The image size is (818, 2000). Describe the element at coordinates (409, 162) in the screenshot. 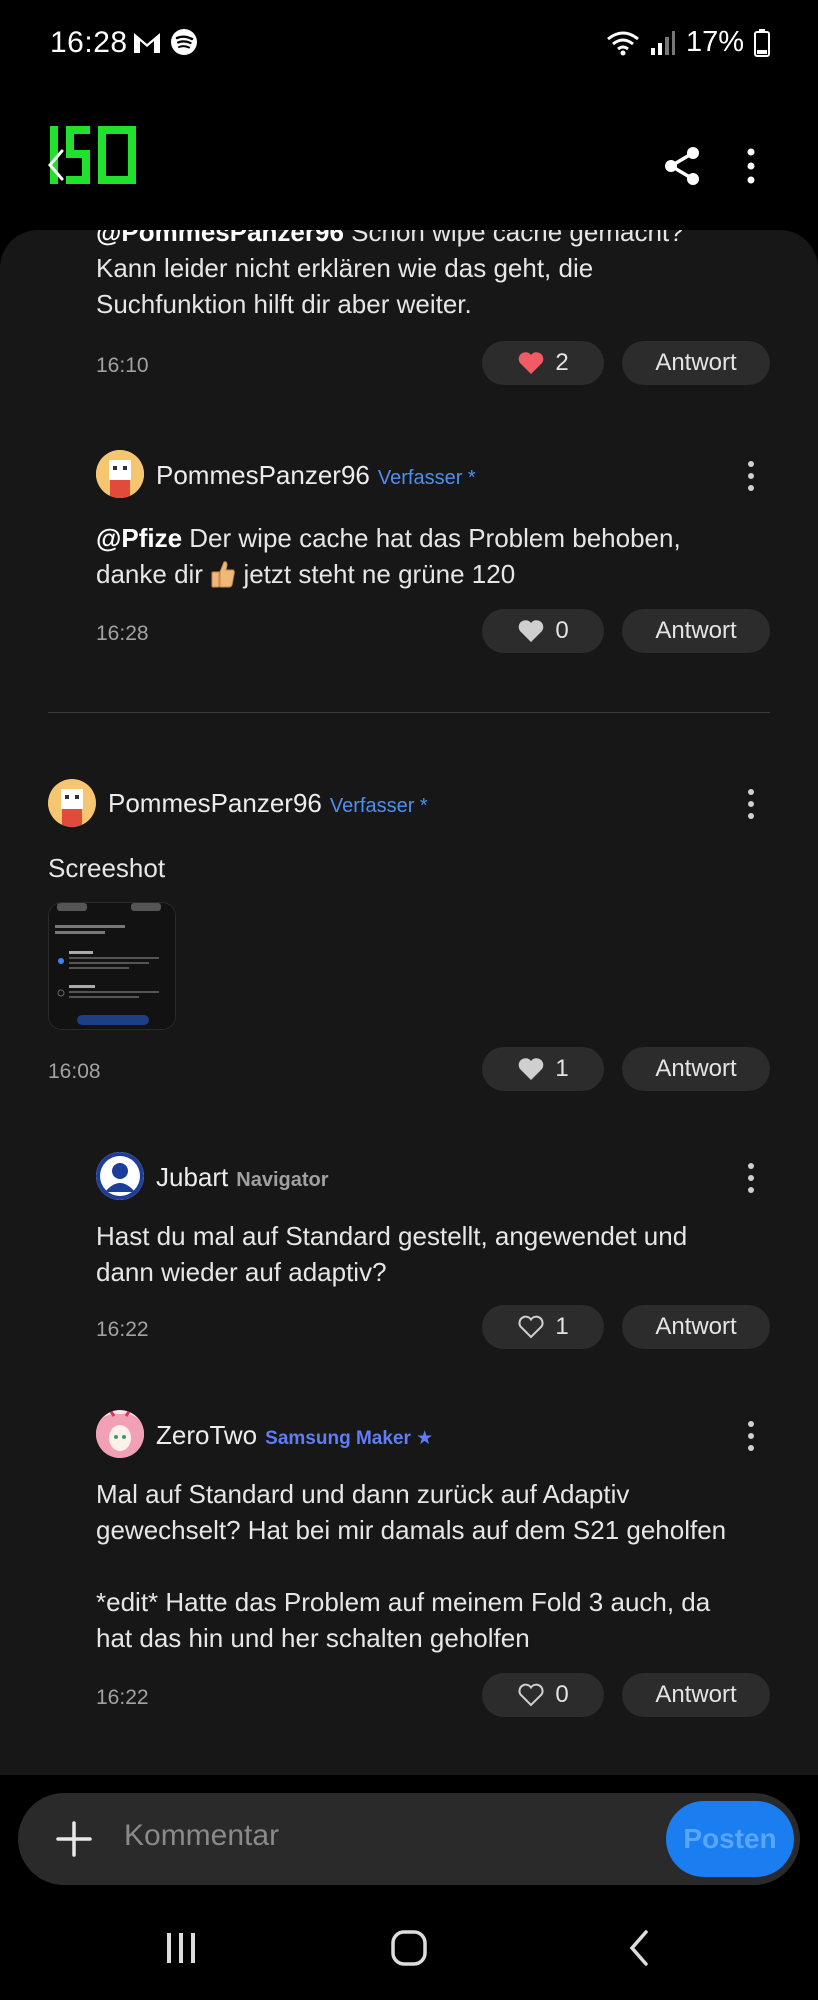

I see `app-bar` at that location.